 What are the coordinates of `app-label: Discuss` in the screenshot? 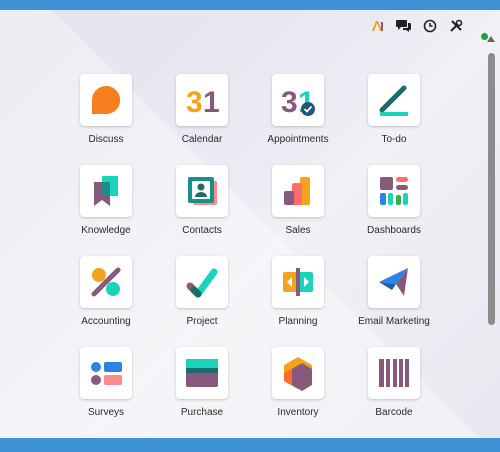 It's located at (106, 139).